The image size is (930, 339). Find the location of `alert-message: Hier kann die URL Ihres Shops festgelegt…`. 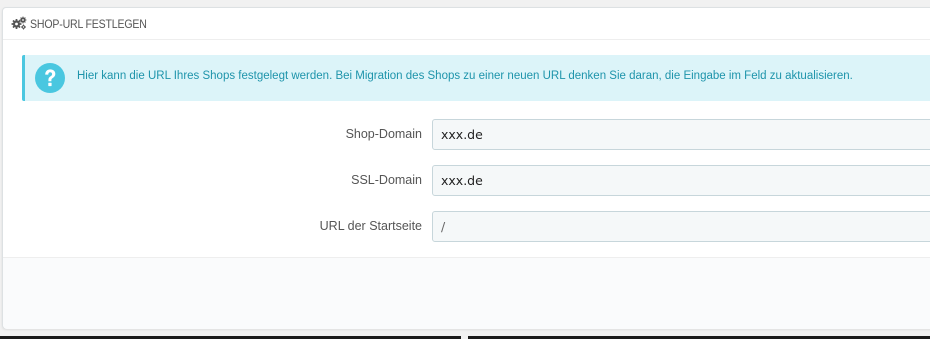

alert-message: Hier kann die URL Ihres Shops festgelegt… is located at coordinates (465, 76).